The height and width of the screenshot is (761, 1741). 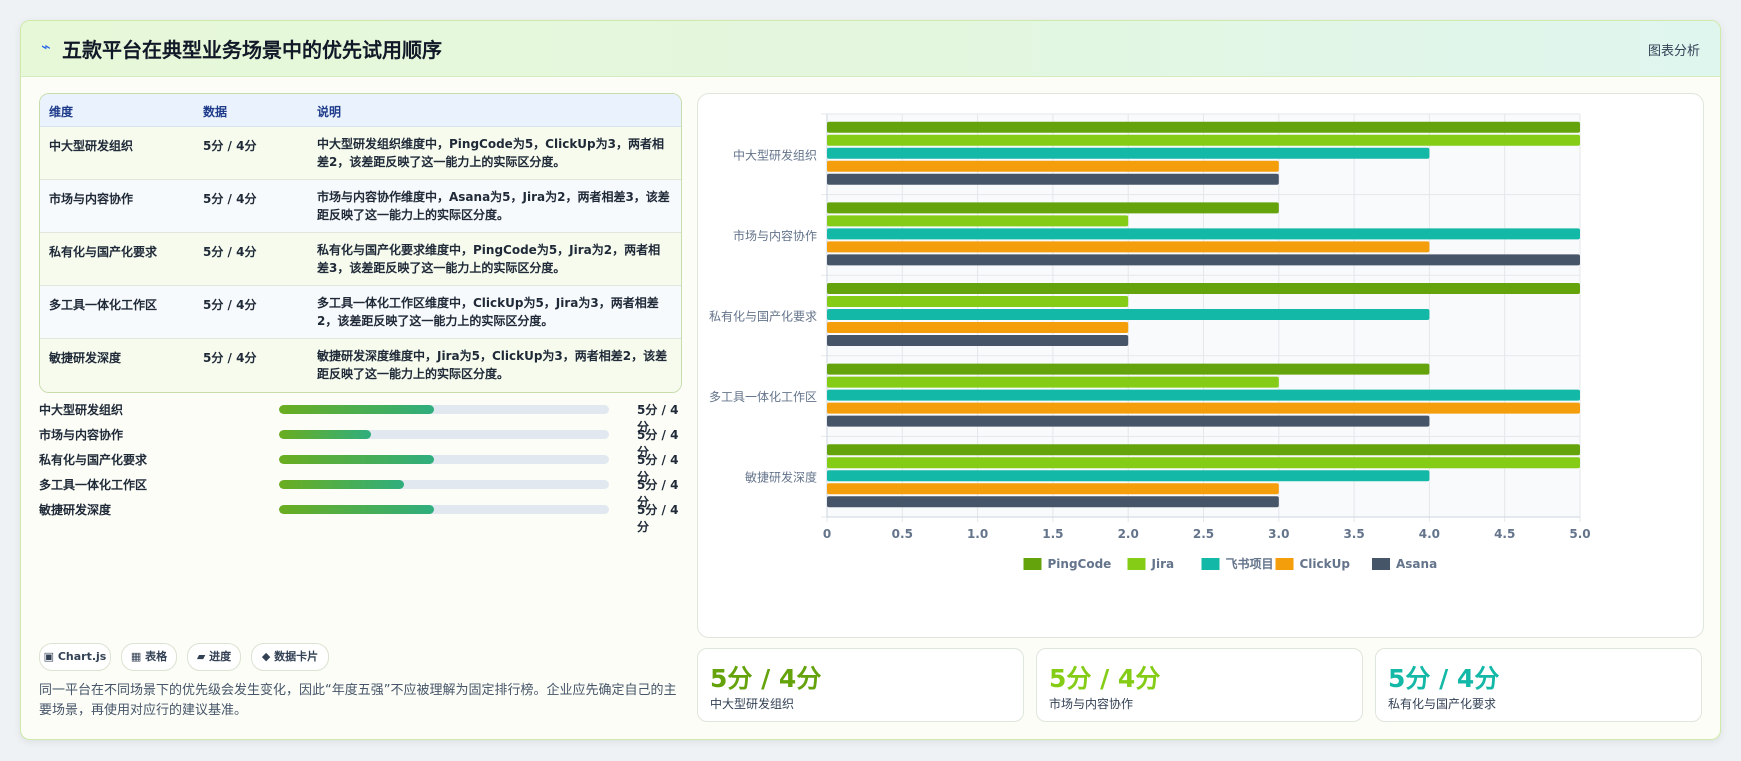 I want to click on table-cell-dimension: 敏捷研发深度, so click(x=85, y=358).